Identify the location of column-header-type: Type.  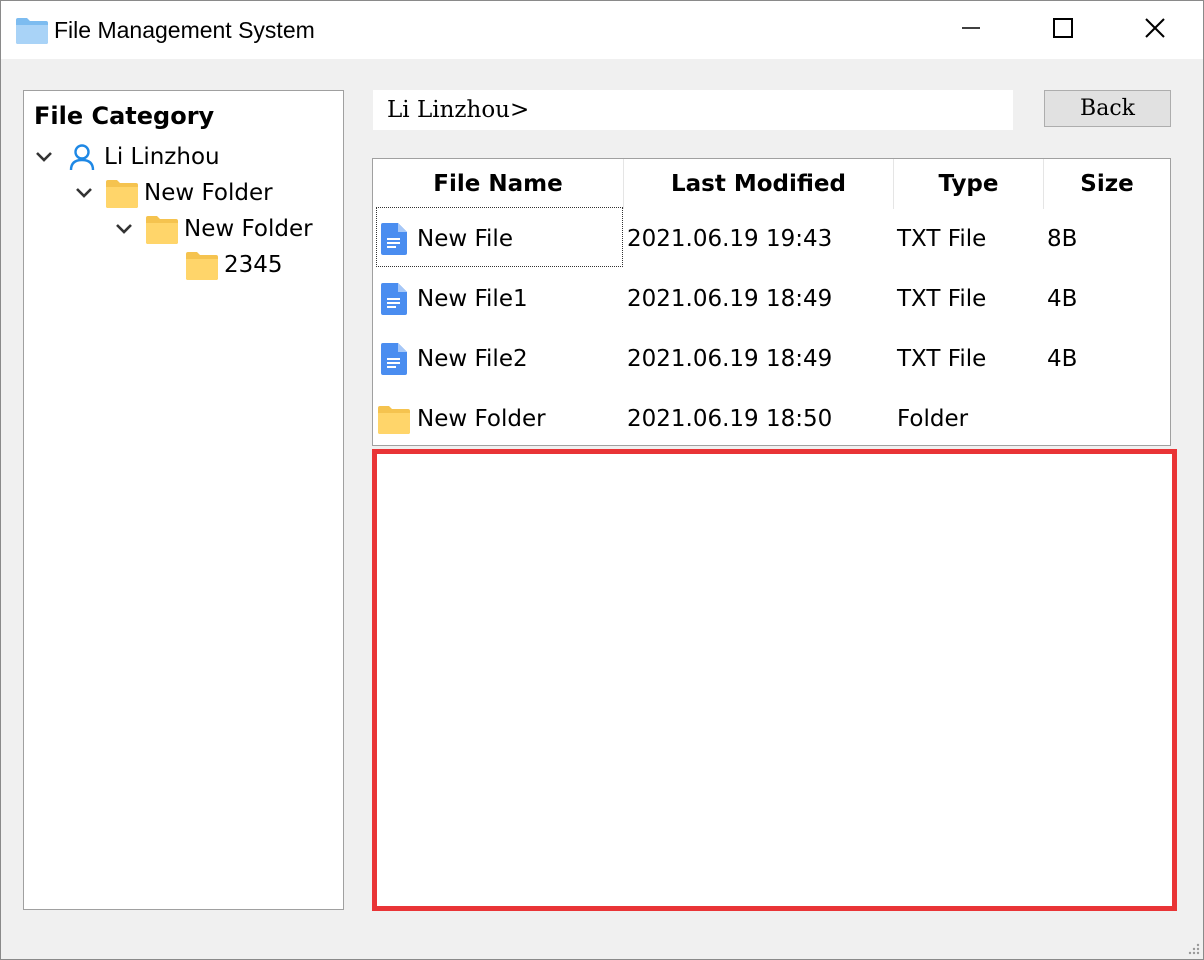
(969, 184).